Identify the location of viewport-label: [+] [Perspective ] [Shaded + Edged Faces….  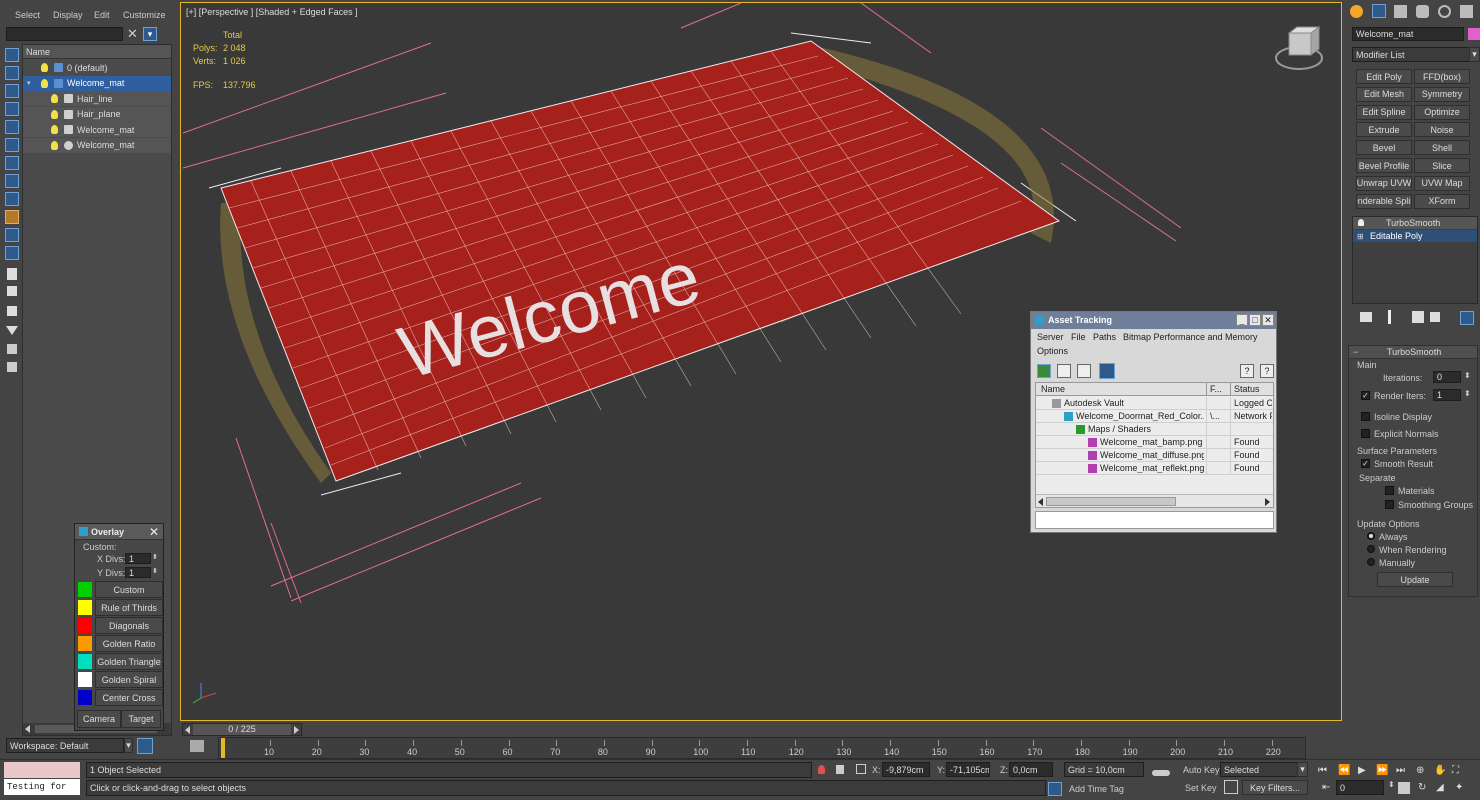
(272, 12).